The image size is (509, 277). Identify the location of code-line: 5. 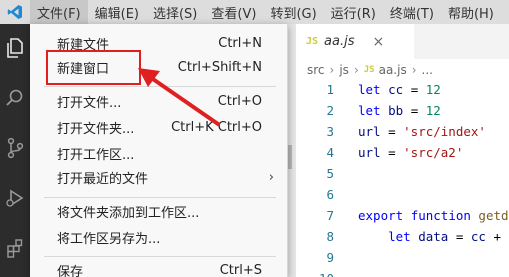
(402, 173).